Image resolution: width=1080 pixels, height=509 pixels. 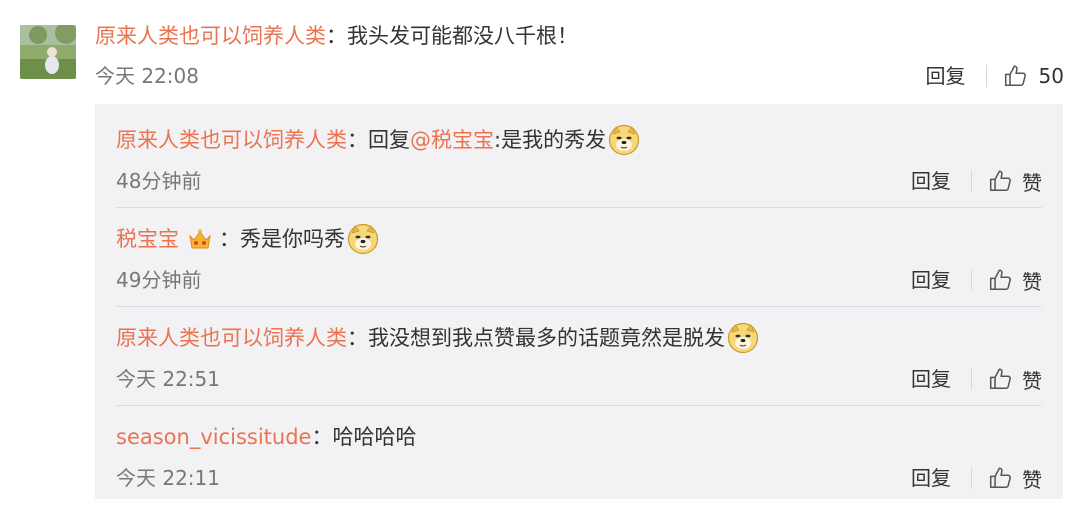 I want to click on main-comment-meta: 今天 22:08 回复 50, so click(x=582, y=76).